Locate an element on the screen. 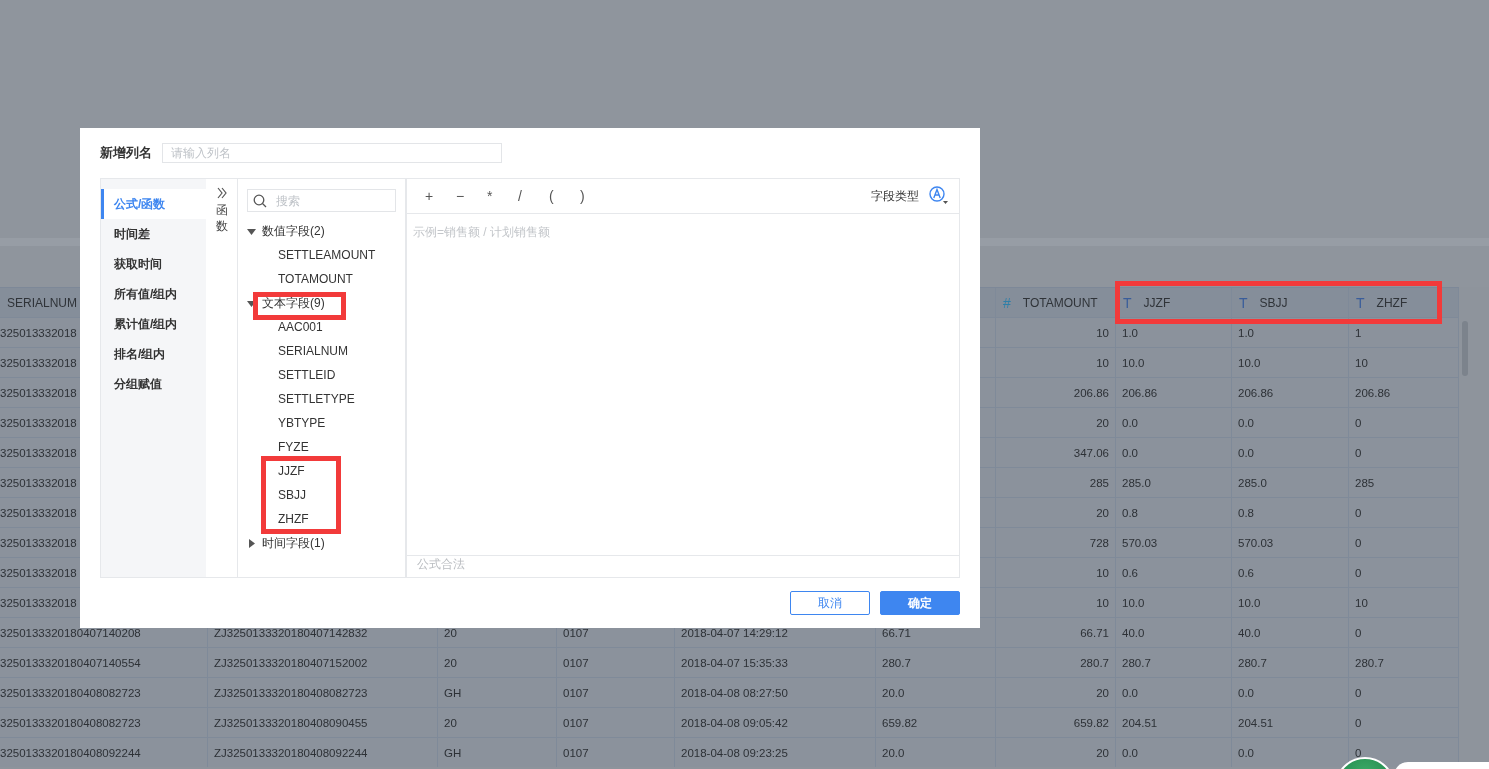 This screenshot has height=769, width=1489. table-cell: 20.0 is located at coordinates (893, 752).